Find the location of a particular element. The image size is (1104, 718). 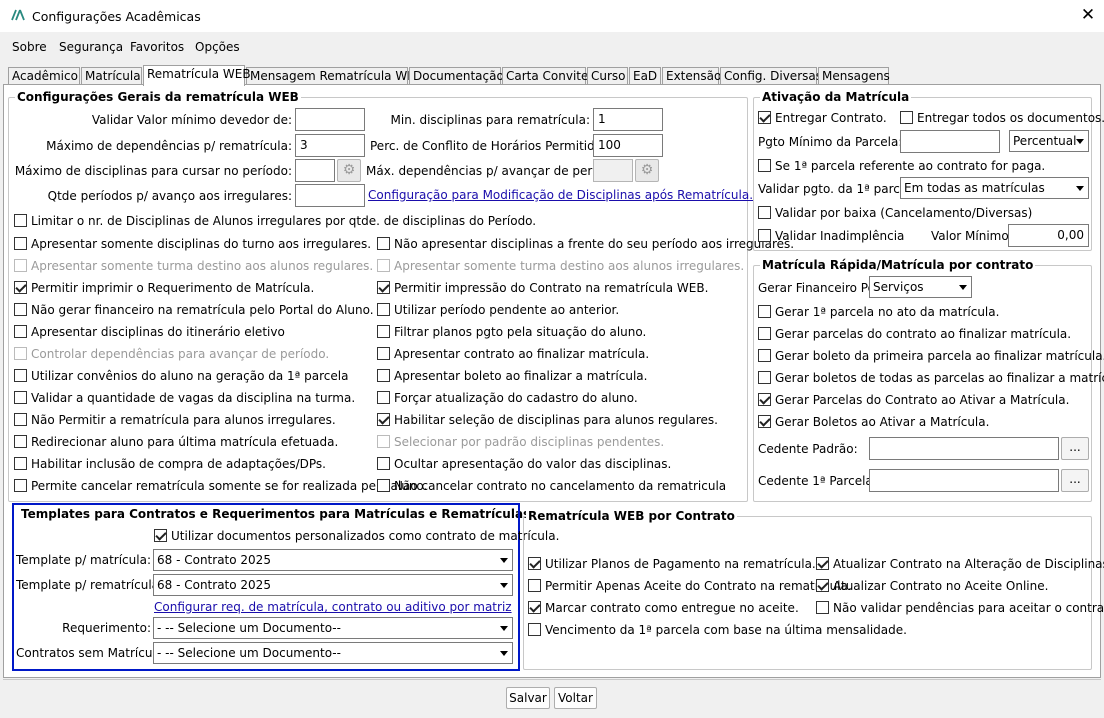

tab-curso: Curso is located at coordinates (607, 76).